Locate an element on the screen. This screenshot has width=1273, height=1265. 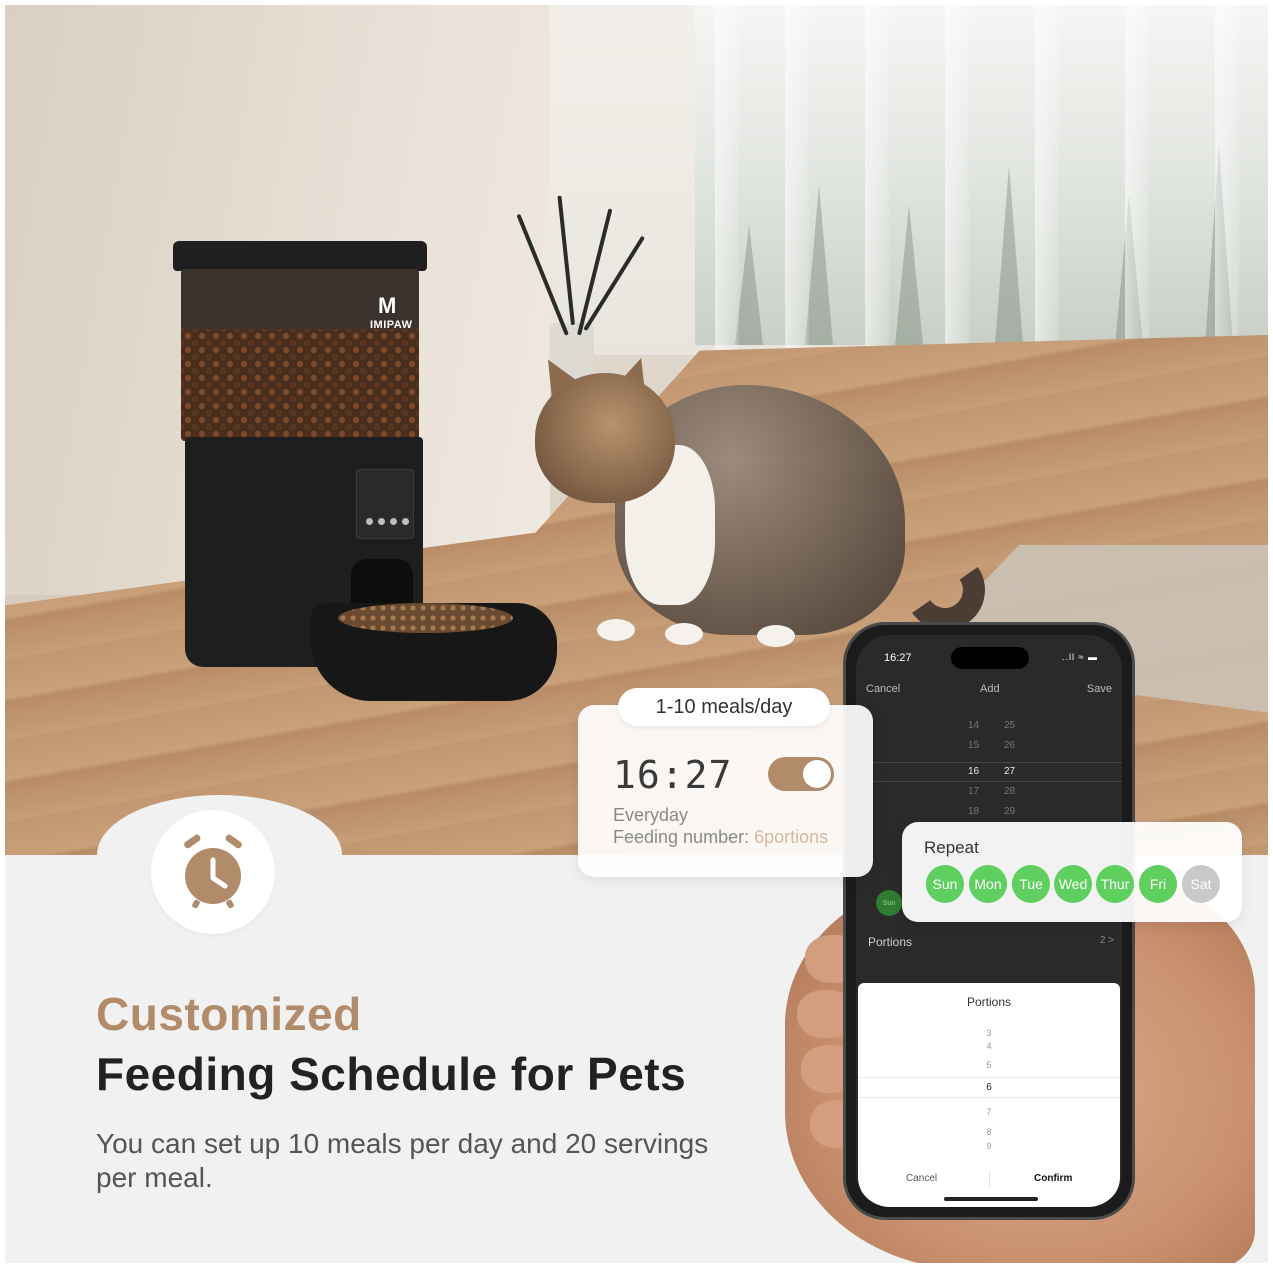
sheet-option: 5 is located at coordinates (989, 1065).